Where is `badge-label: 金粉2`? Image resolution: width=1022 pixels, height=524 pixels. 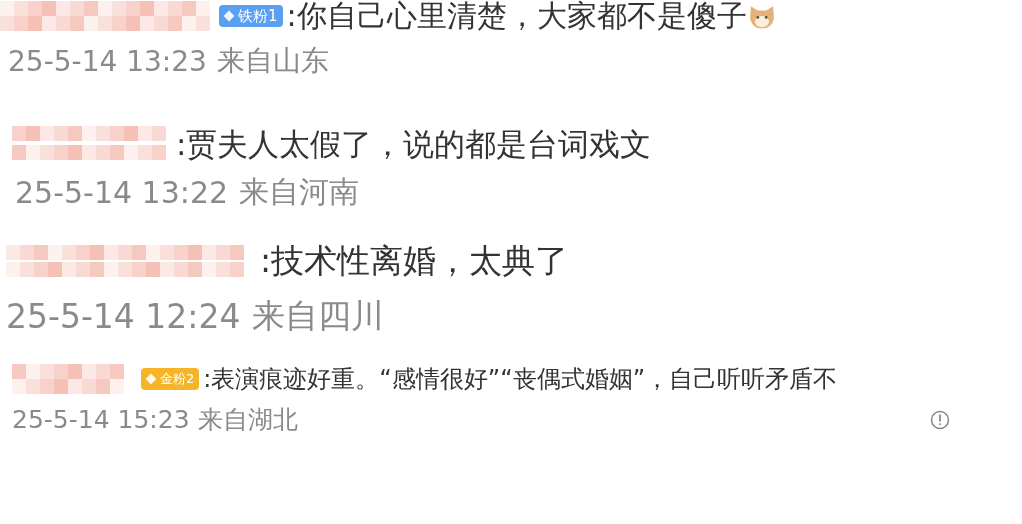
badge-label: 金粉2 is located at coordinates (177, 379).